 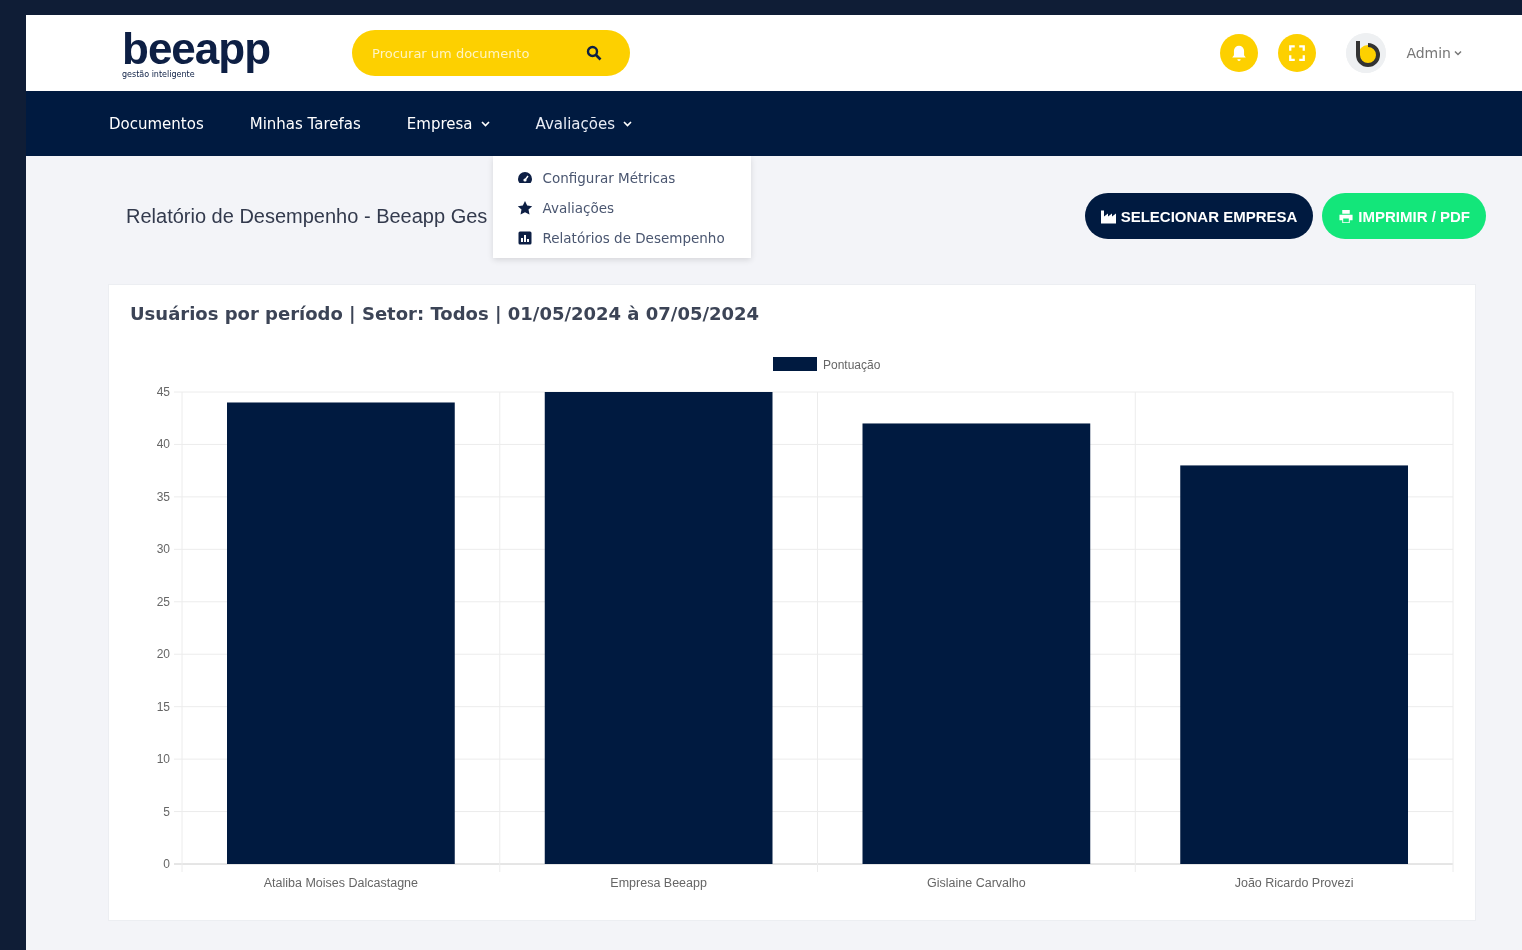 I want to click on y-tick-label: 10, so click(x=163, y=759).